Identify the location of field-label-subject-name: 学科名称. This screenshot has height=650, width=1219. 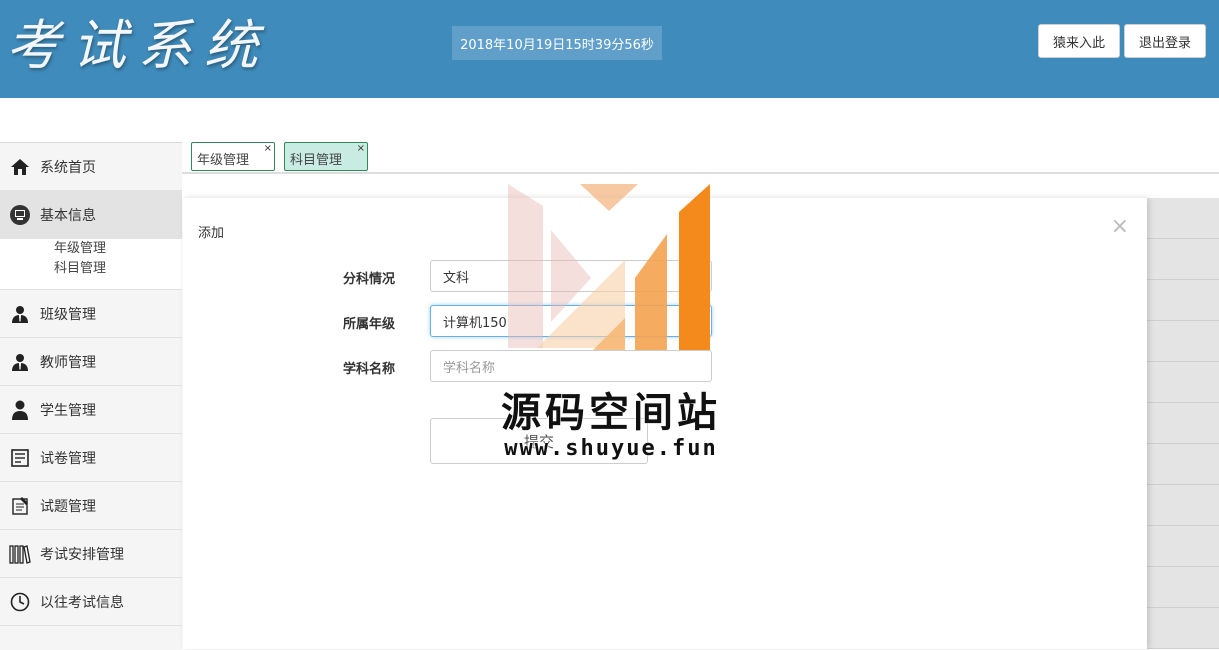
(369, 369).